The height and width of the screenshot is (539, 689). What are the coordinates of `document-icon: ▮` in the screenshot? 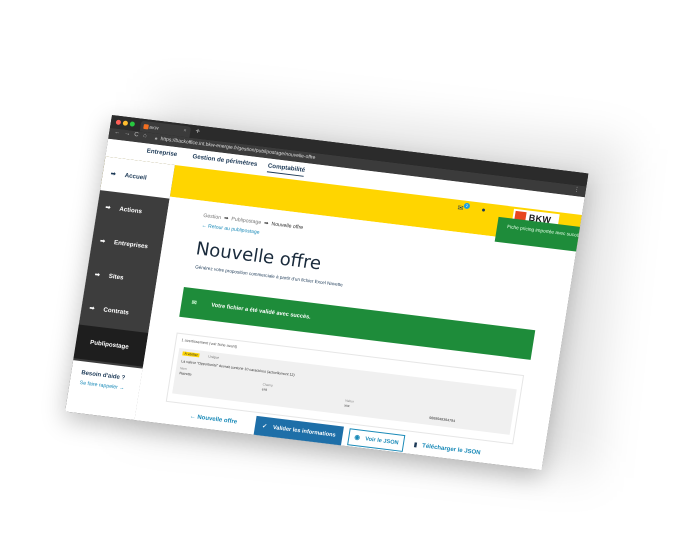 It's located at (415, 445).